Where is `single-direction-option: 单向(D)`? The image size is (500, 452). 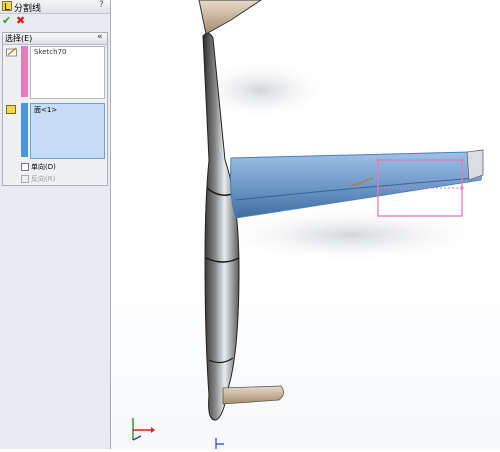 single-direction-option: 单向(D) is located at coordinates (38, 167).